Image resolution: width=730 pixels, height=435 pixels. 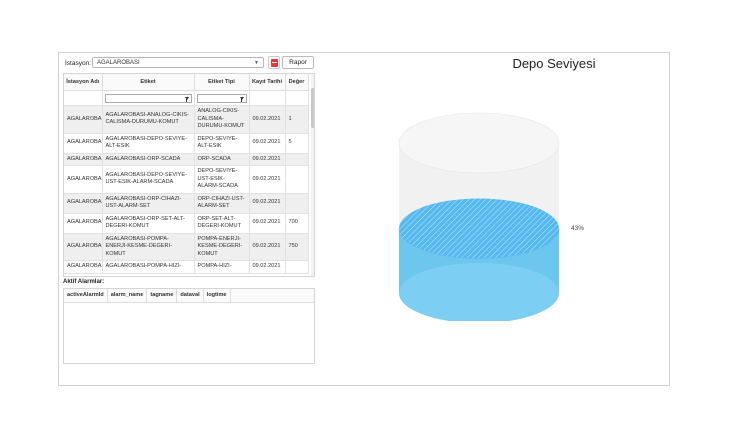 What do you see at coordinates (86, 295) in the screenshot?
I see `alarm-column-id: activeAlarmId` at bounding box center [86, 295].